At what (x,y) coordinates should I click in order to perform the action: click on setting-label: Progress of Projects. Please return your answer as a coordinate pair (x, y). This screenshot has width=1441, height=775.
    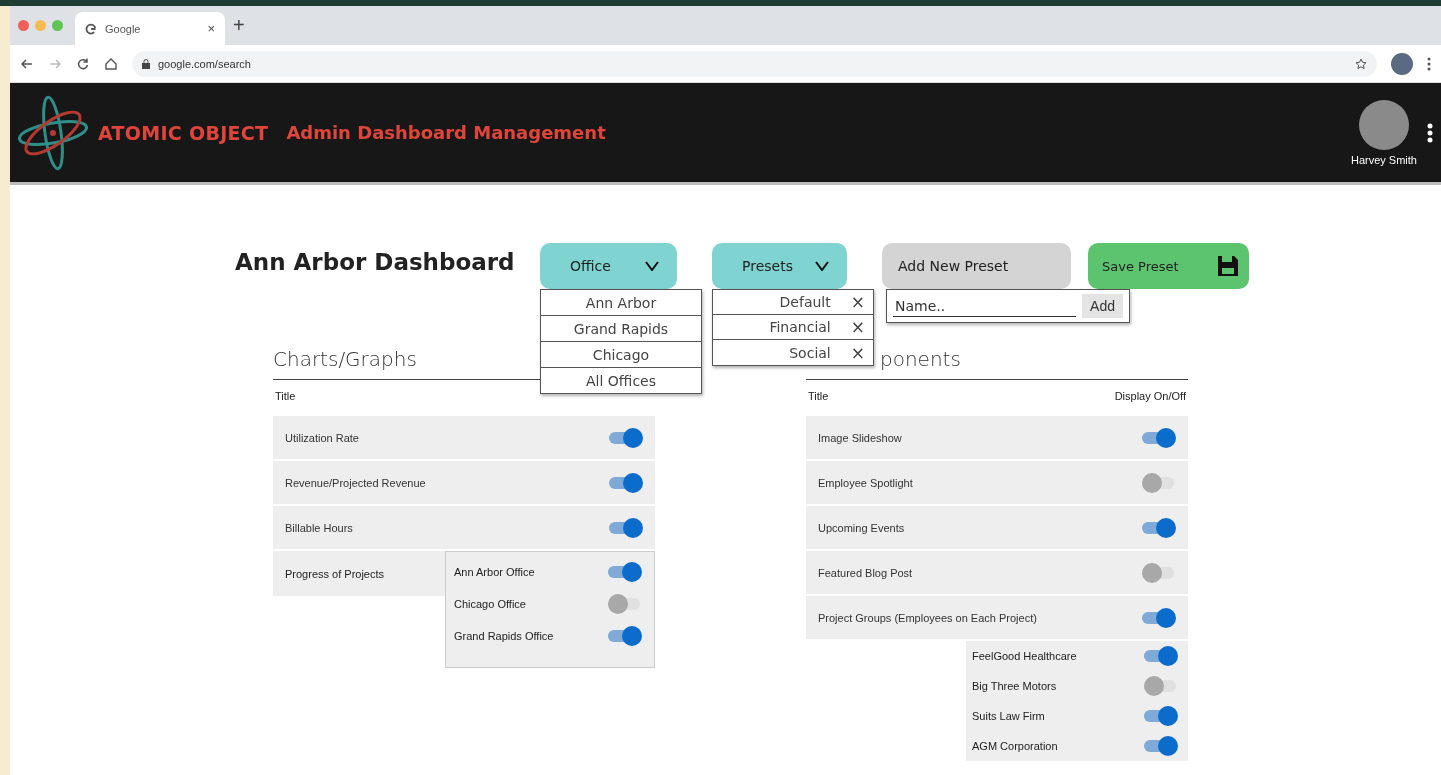
    Looking at the image, I should click on (359, 573).